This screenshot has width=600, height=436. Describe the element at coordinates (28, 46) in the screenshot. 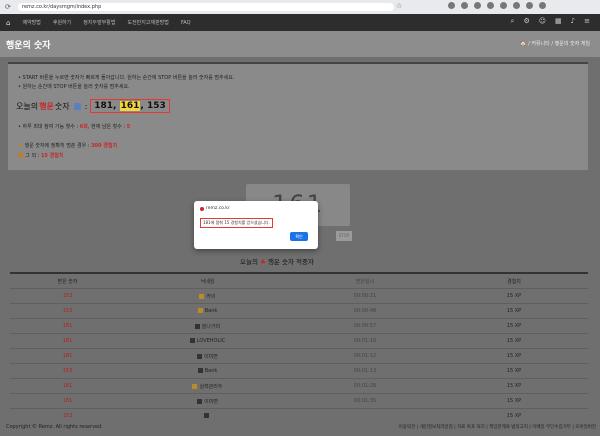

I see `page-title: 행운의 숫자` at that location.